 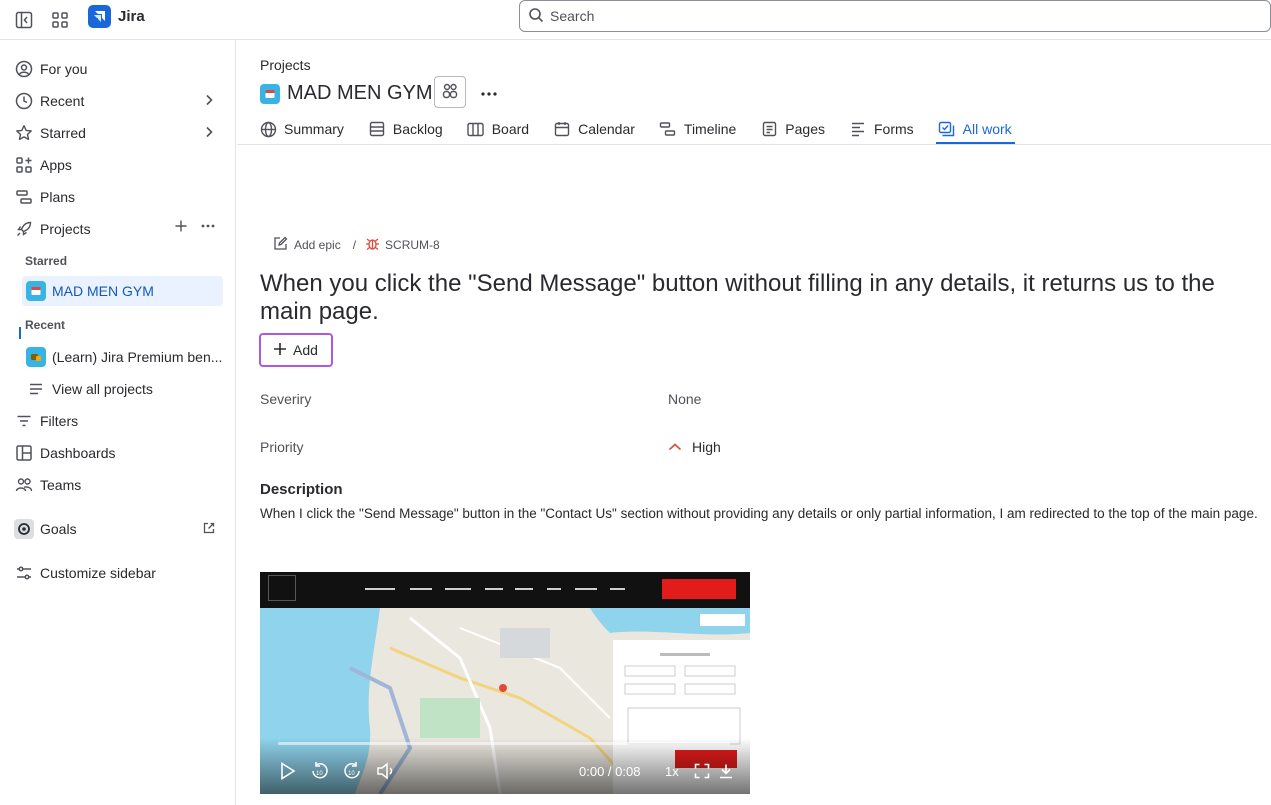 I want to click on breadcrumb-projects: Projects, so click(x=285, y=65).